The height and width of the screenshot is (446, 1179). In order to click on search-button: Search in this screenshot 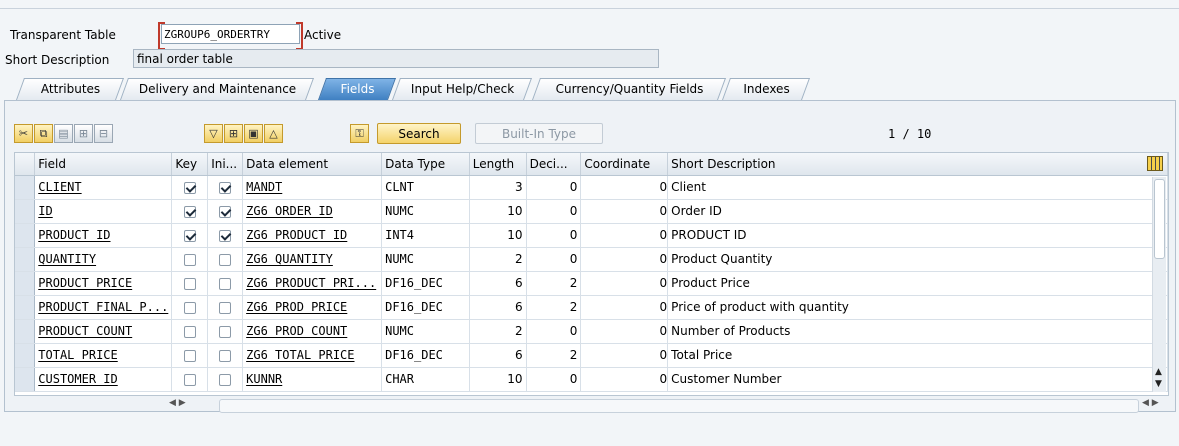, I will do `click(419, 133)`.